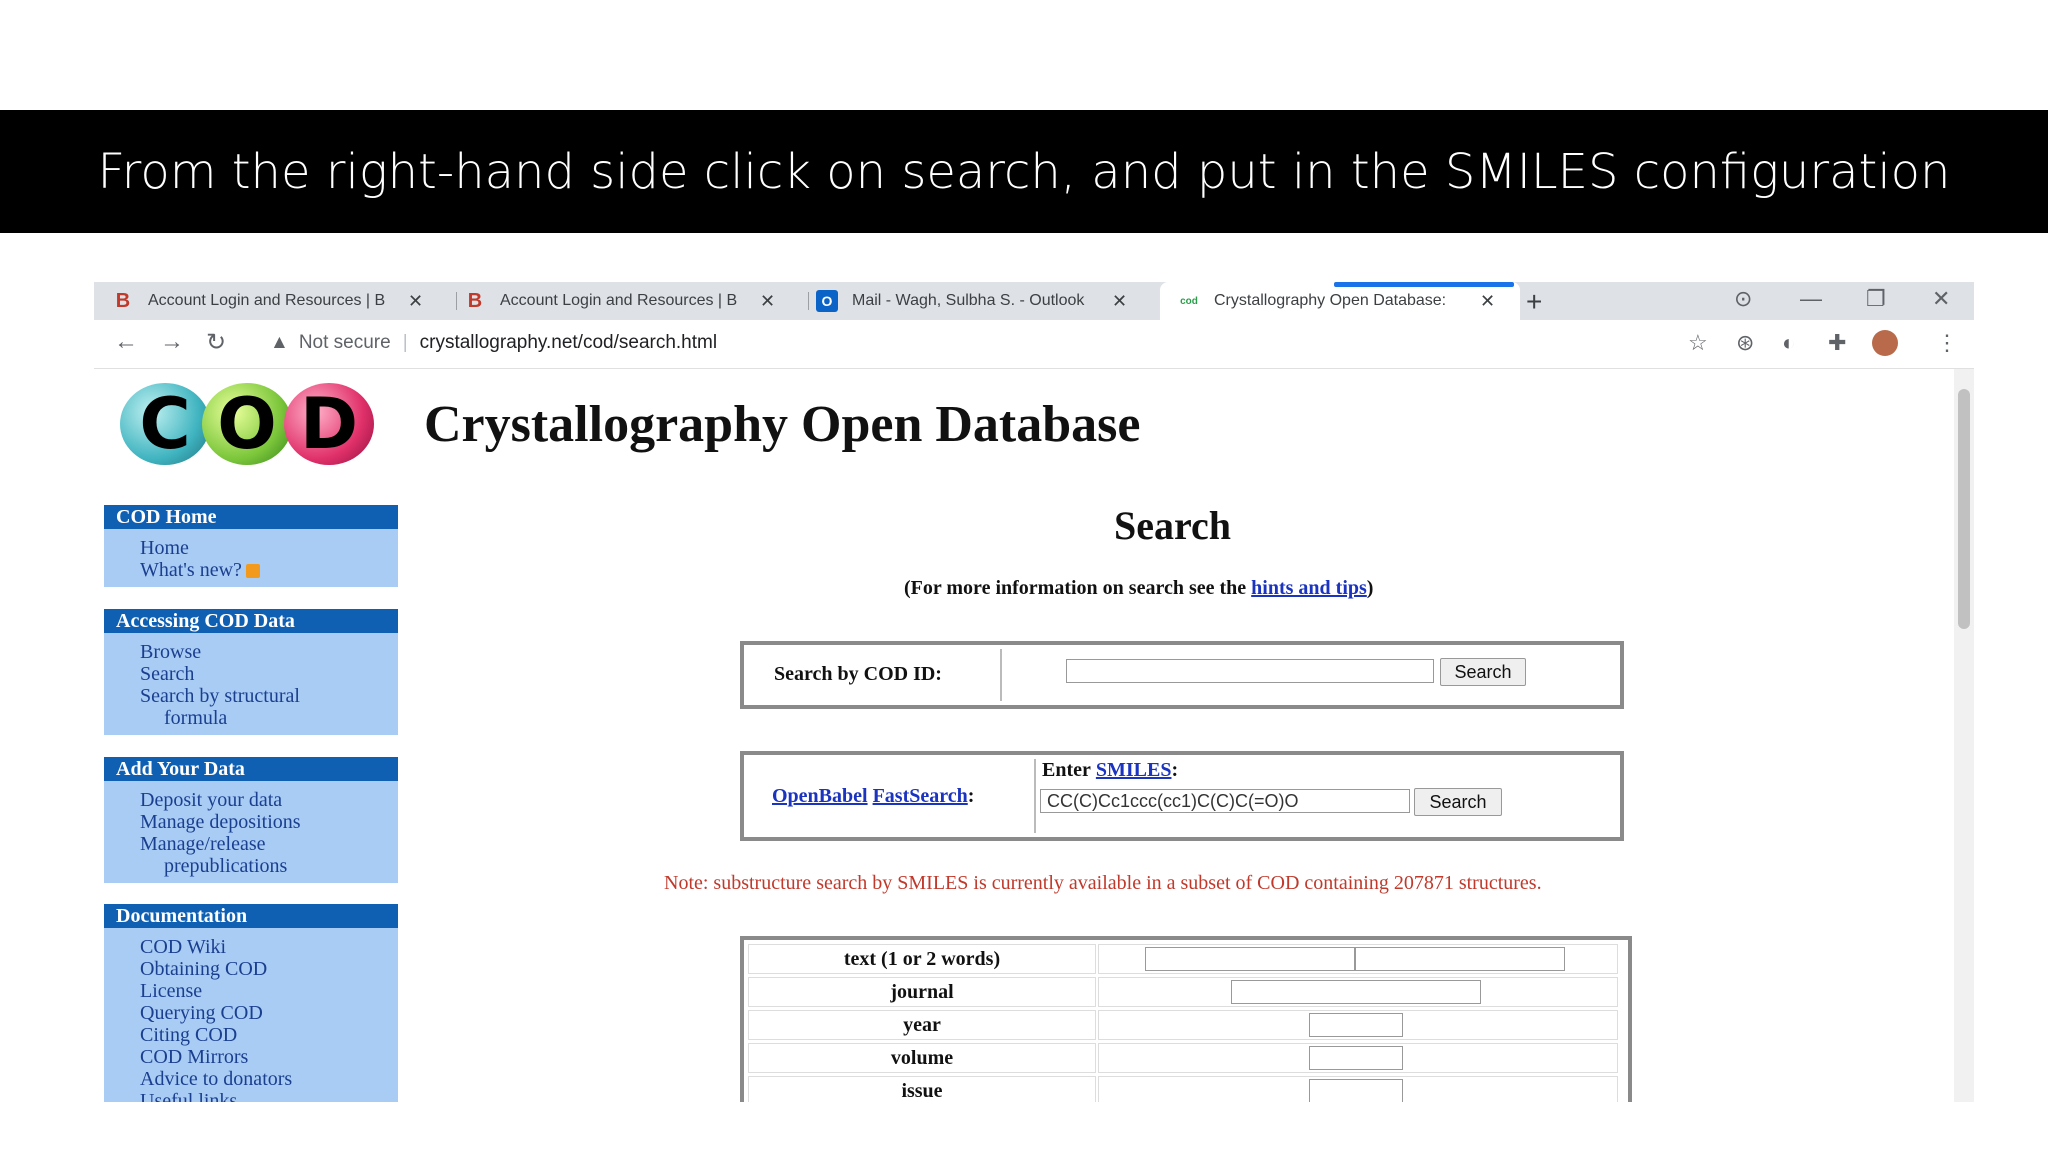 This screenshot has height=1152, width=2048. What do you see at coordinates (1189, 301) in the screenshot?
I see `cod-favicon-icon: cod` at bounding box center [1189, 301].